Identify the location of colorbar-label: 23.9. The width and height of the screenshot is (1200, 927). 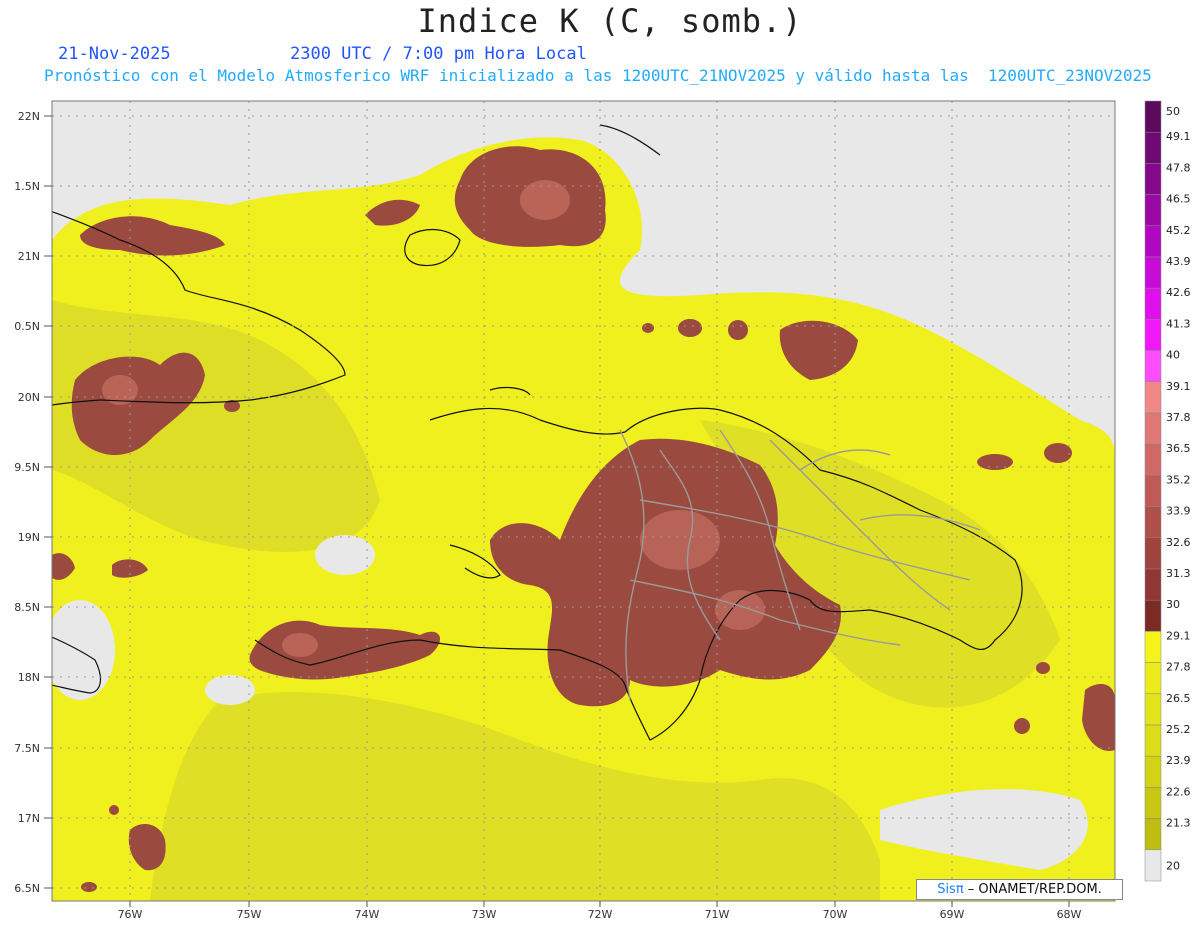
(1178, 760).